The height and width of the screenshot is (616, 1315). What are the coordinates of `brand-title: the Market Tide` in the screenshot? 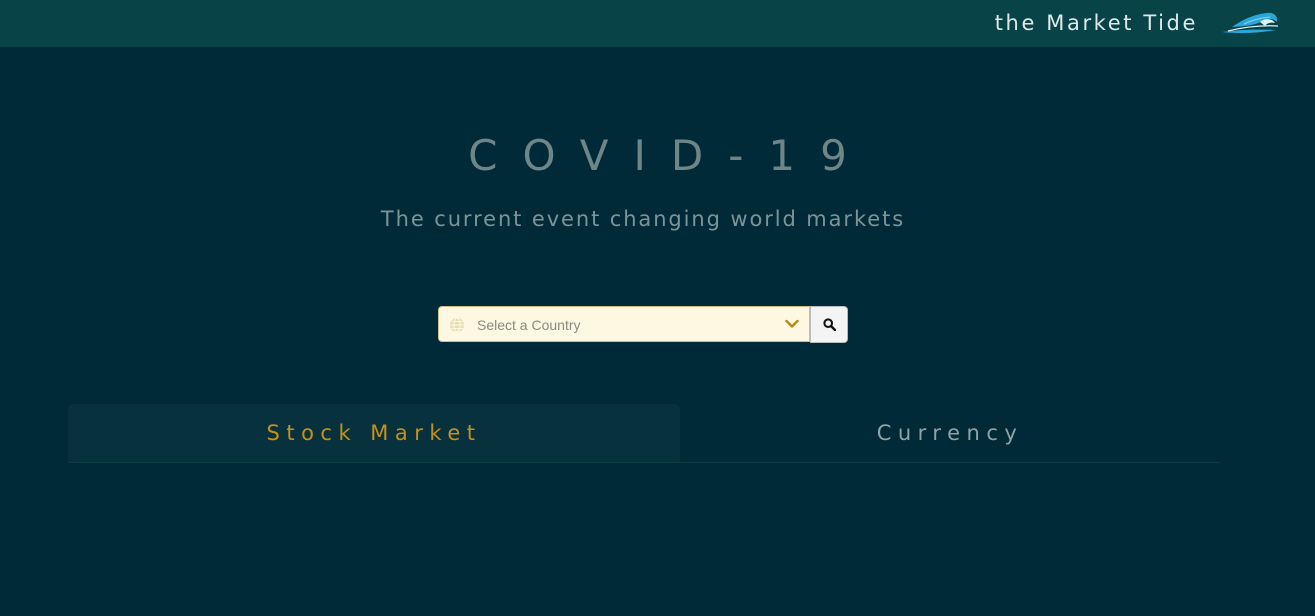 It's located at (1096, 23).